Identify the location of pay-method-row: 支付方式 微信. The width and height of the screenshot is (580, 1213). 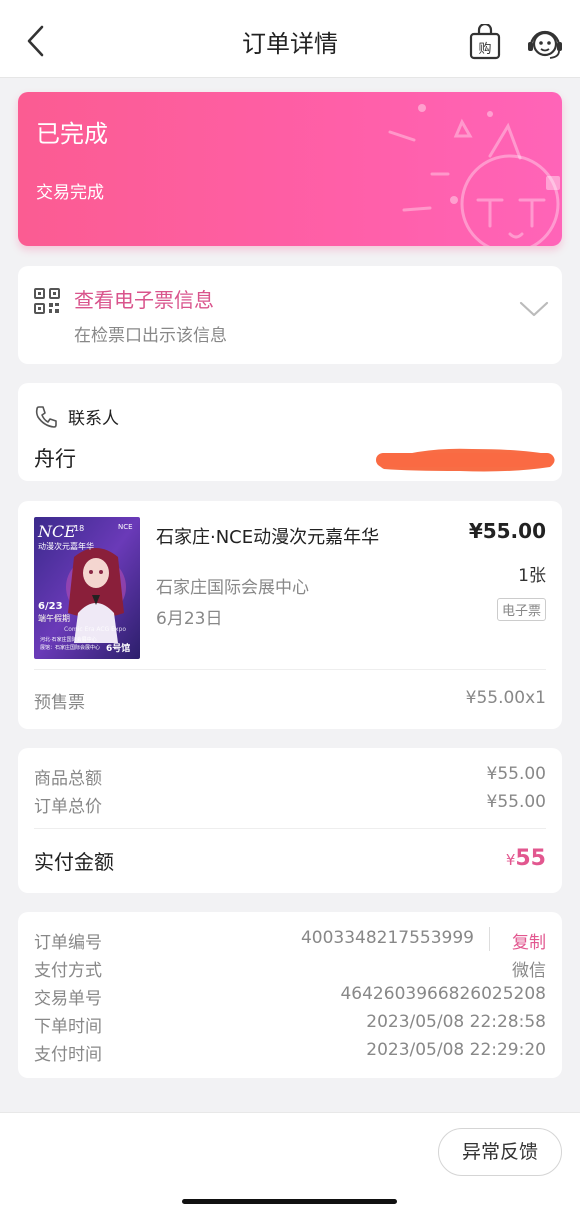
(290, 968).